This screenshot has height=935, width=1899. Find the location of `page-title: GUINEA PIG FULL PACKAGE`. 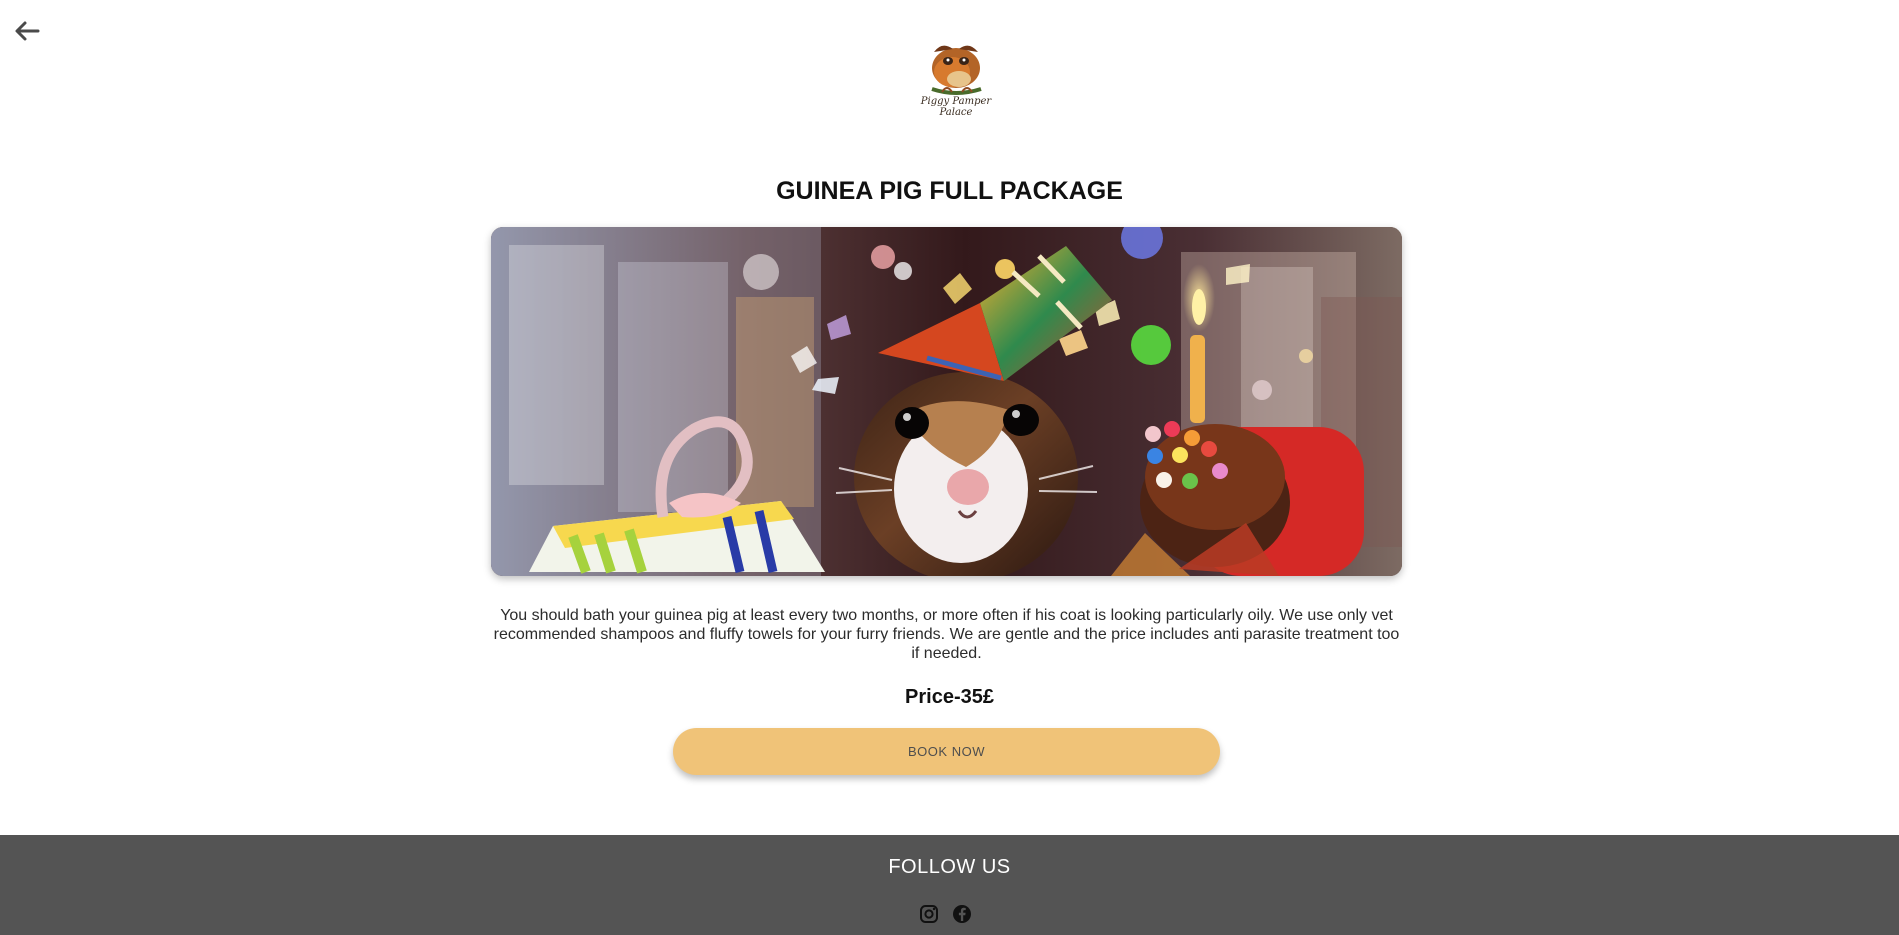

page-title: GUINEA PIG FULL PACKAGE is located at coordinates (949, 191).